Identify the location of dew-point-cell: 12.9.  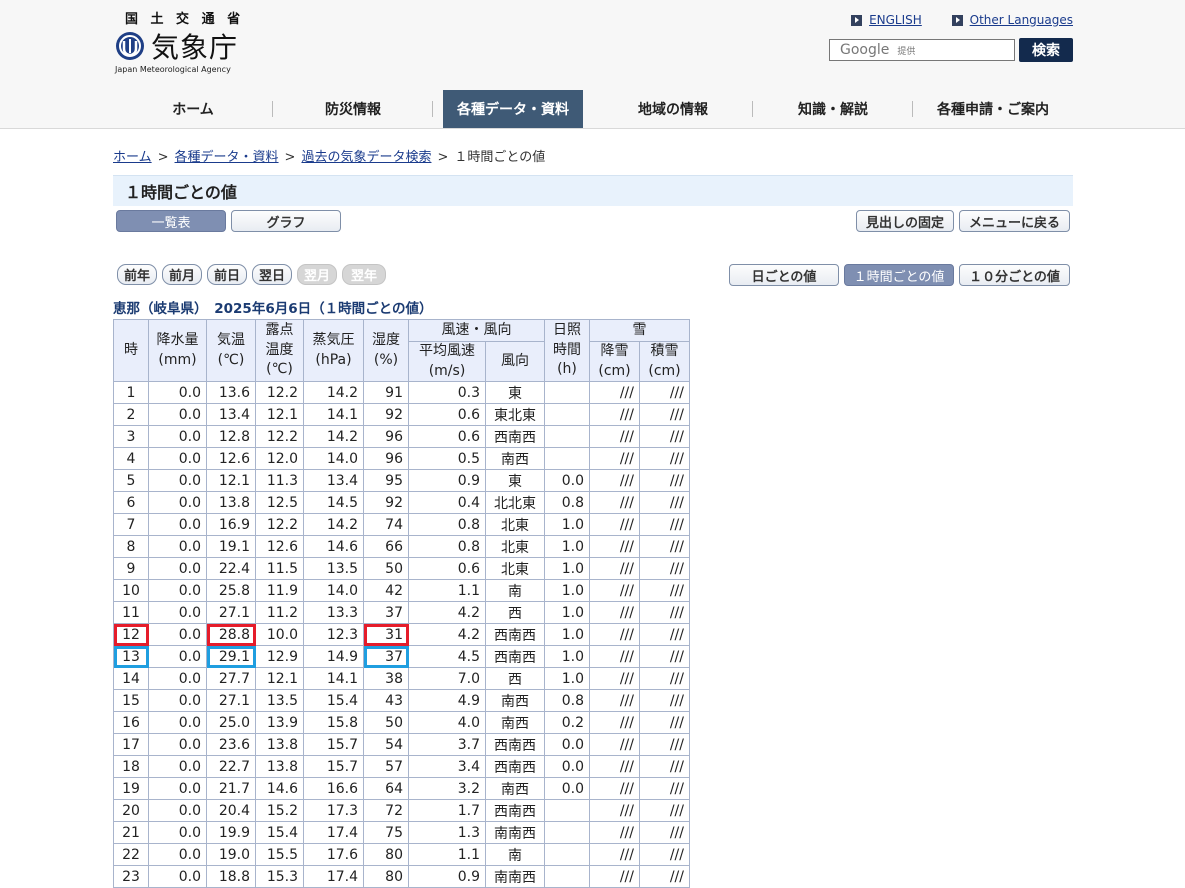
(279, 657).